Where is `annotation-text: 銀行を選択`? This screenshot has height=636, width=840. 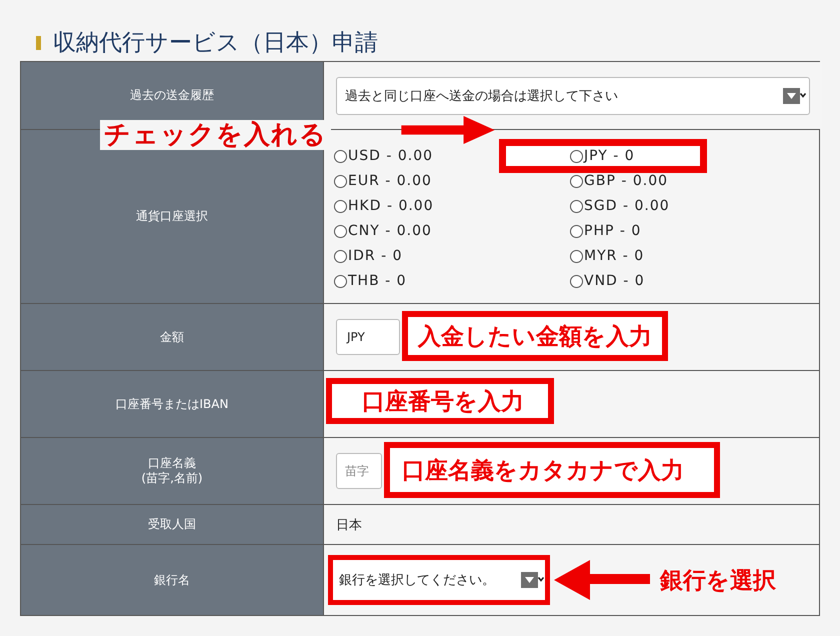 annotation-text: 銀行を選択 is located at coordinates (718, 581).